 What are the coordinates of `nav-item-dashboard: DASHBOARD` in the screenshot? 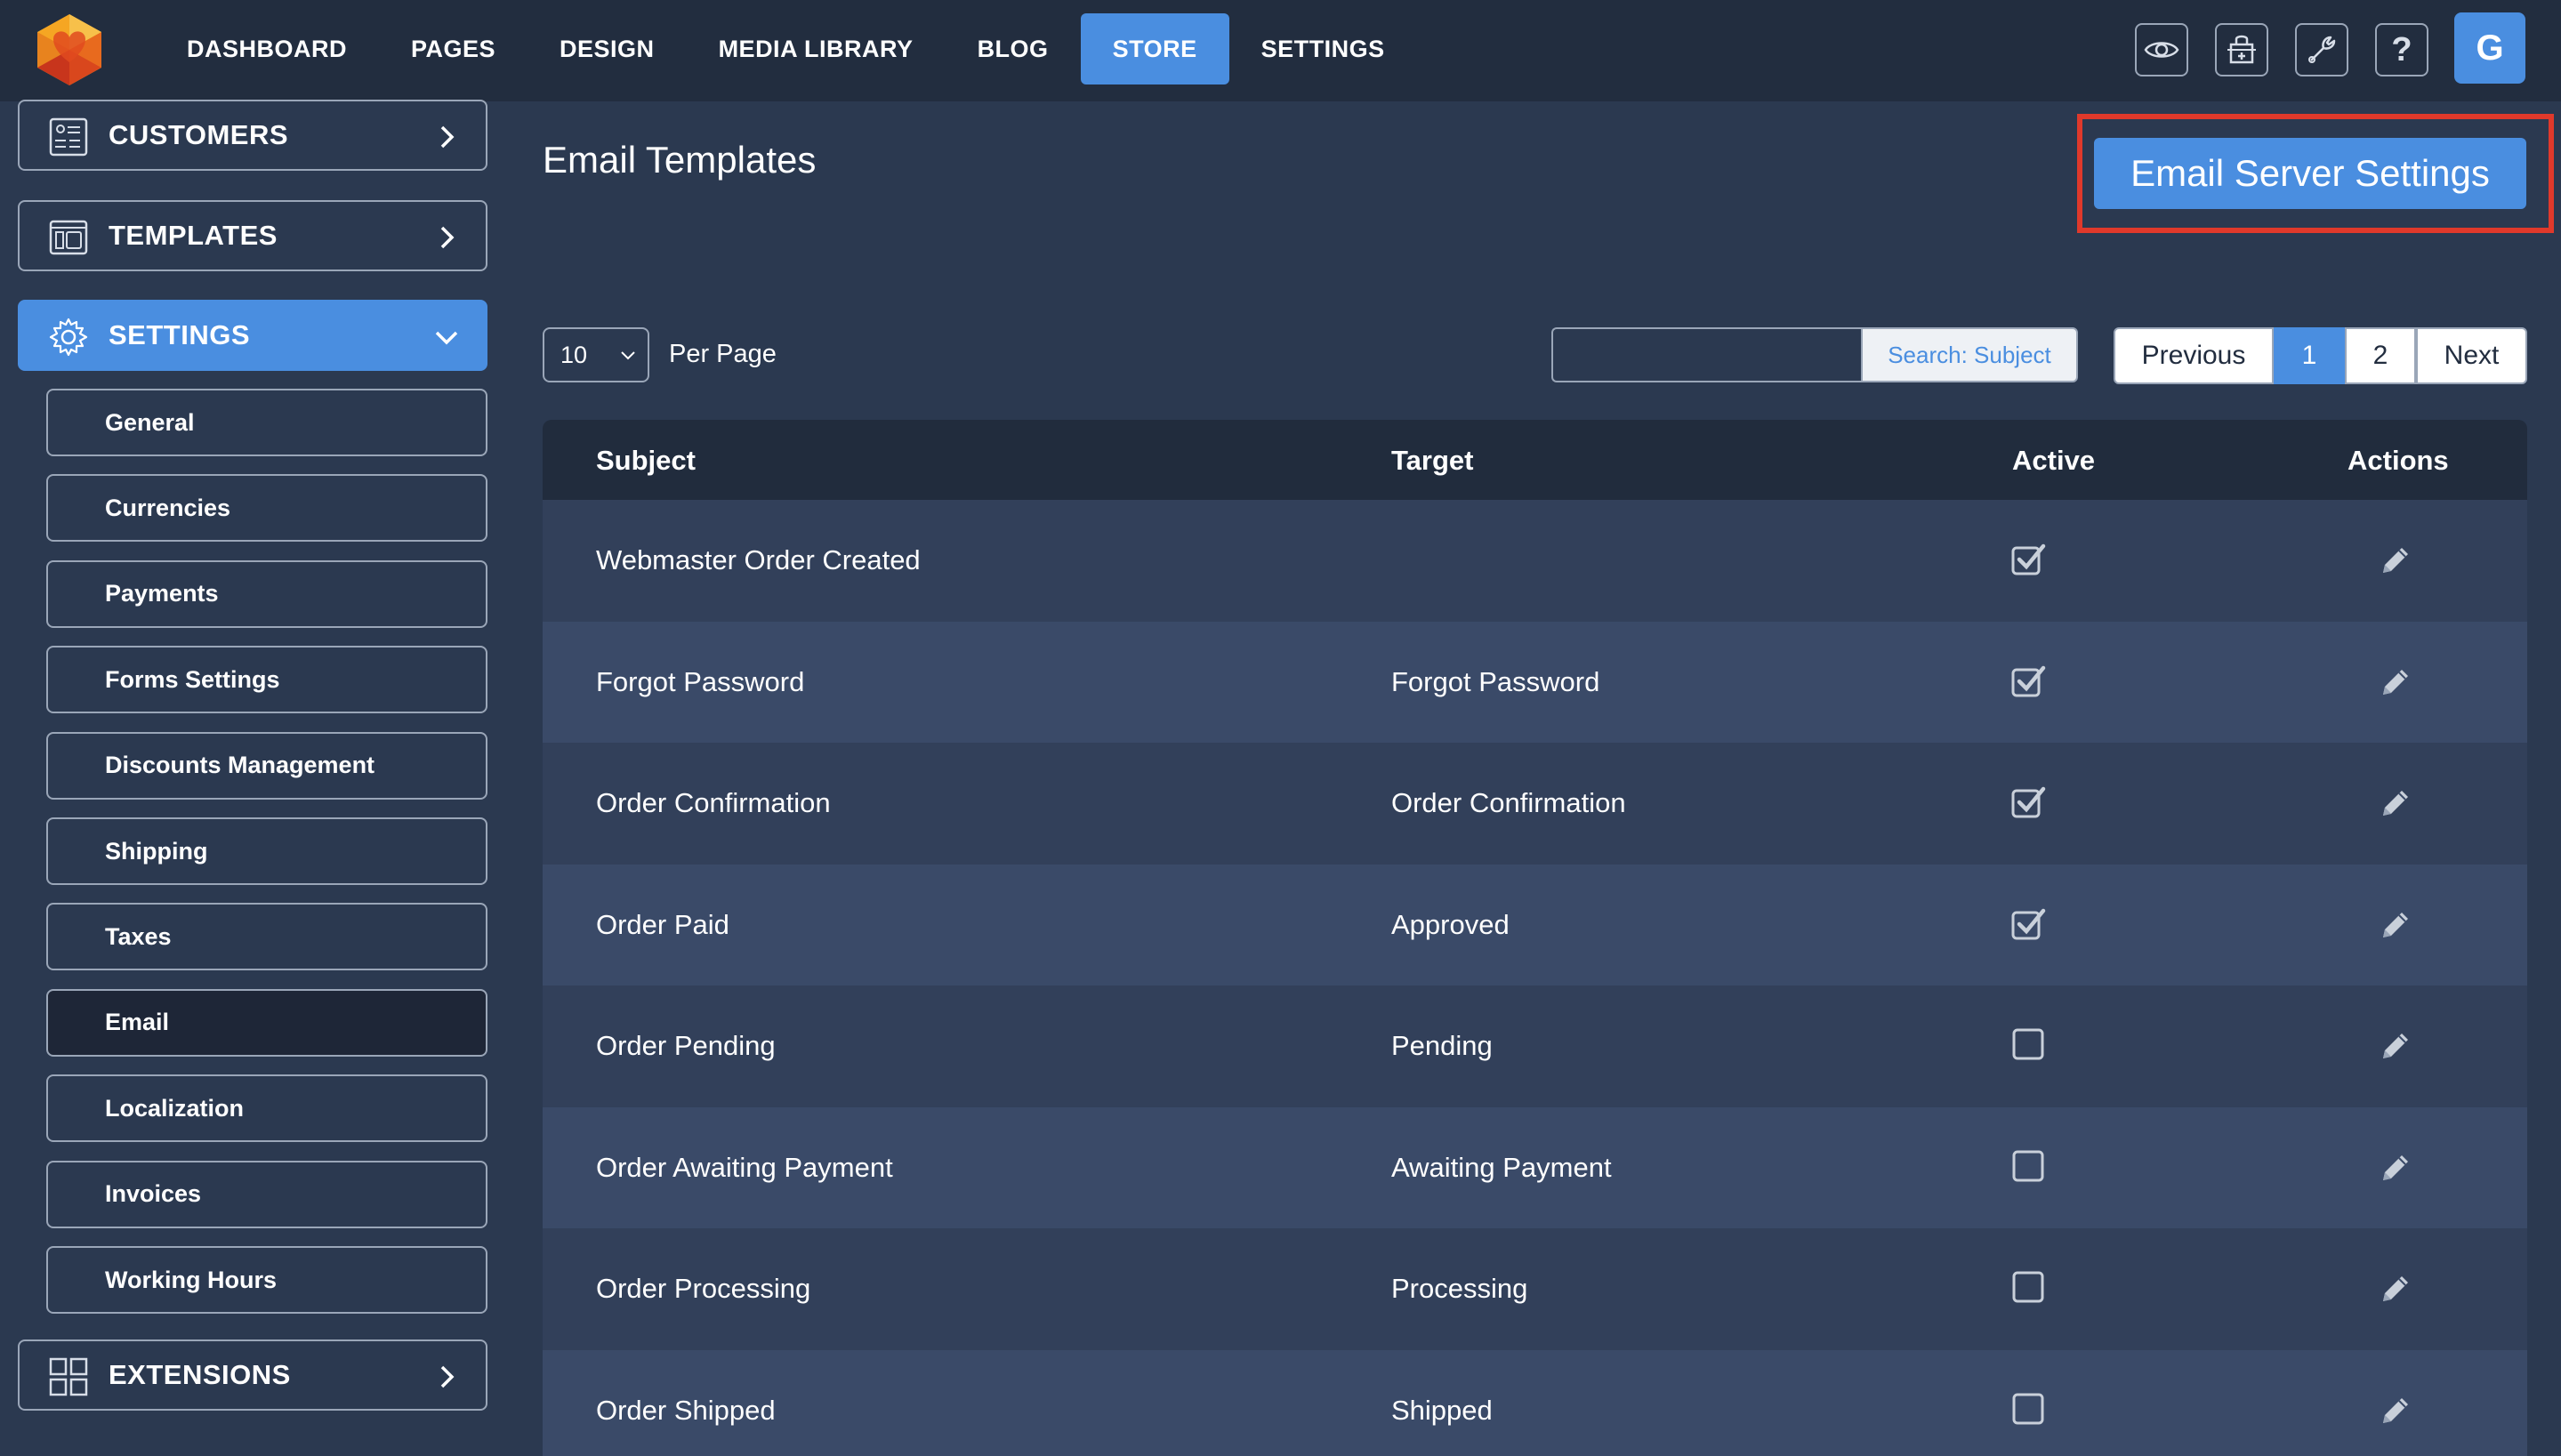 It's located at (267, 48).